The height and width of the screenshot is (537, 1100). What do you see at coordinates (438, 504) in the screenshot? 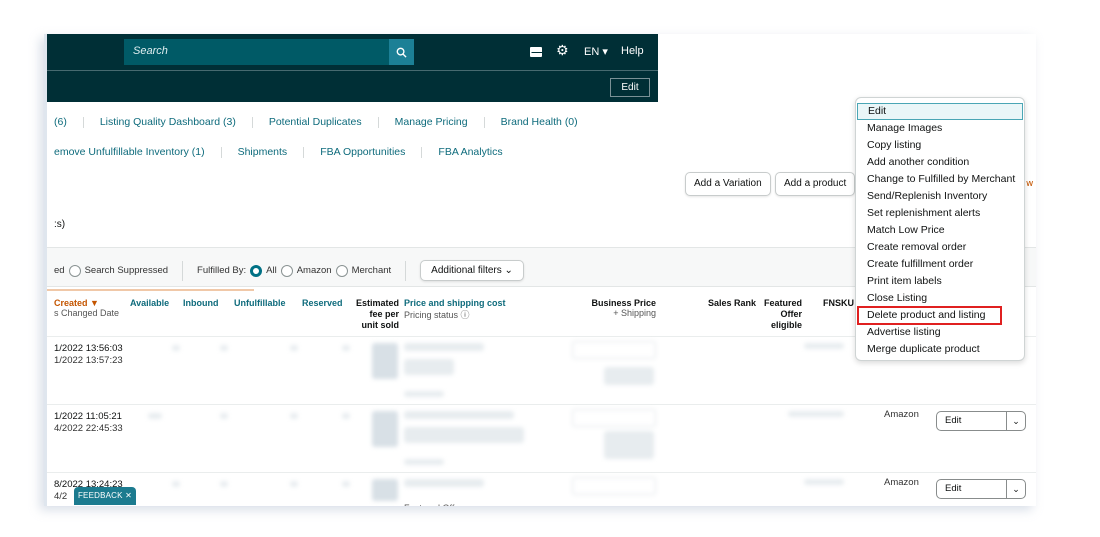
I see `featured-offer-text: Featured Offer: --` at bounding box center [438, 504].